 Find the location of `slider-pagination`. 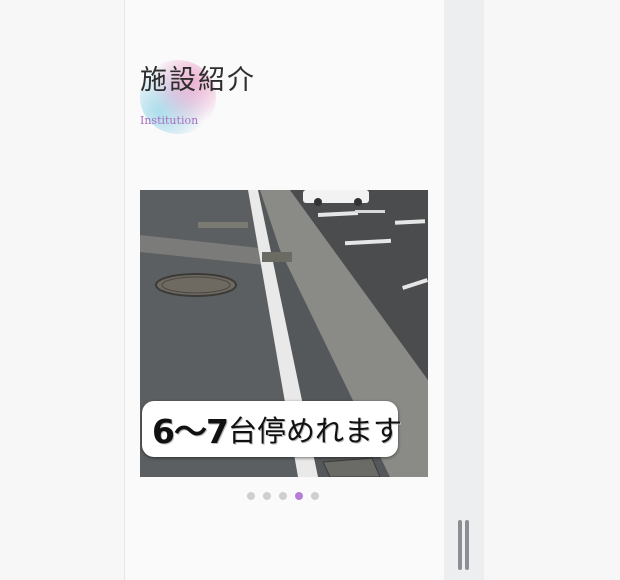

slider-pagination is located at coordinates (283, 497).